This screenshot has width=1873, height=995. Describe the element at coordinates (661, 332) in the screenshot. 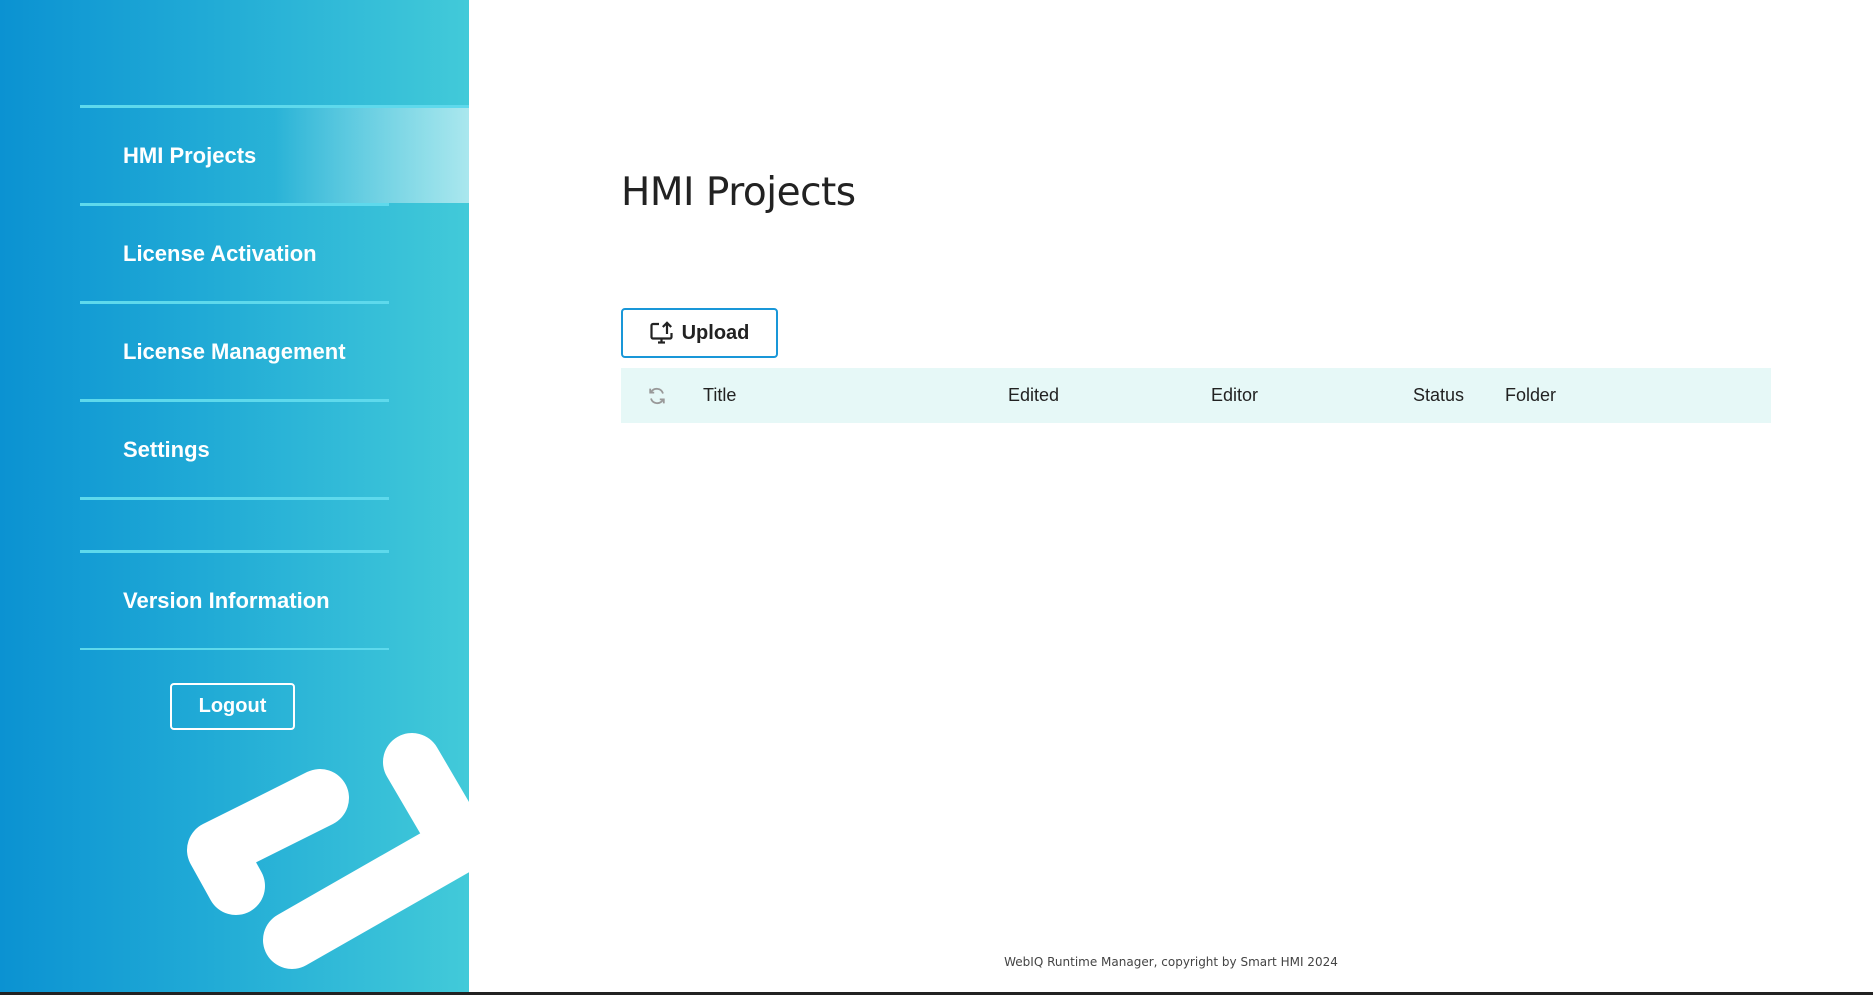

I see `upload-monitor-icon` at that location.